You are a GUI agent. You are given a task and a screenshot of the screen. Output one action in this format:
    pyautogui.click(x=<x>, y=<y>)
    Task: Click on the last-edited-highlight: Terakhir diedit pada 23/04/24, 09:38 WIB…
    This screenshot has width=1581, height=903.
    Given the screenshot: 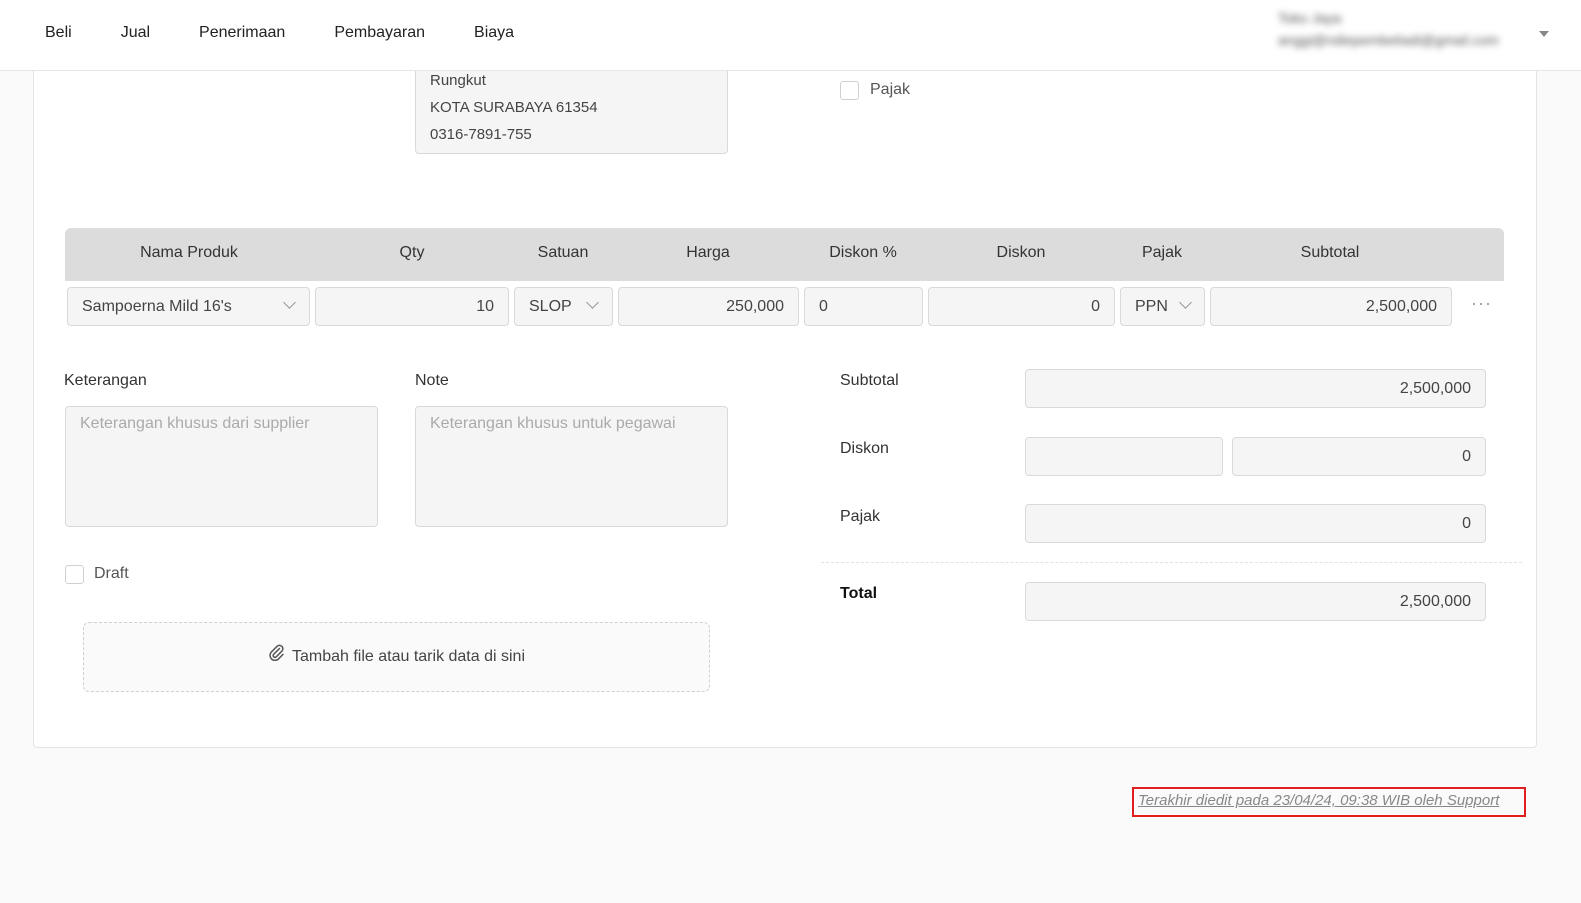 What is the action you would take?
    pyautogui.click(x=1329, y=802)
    